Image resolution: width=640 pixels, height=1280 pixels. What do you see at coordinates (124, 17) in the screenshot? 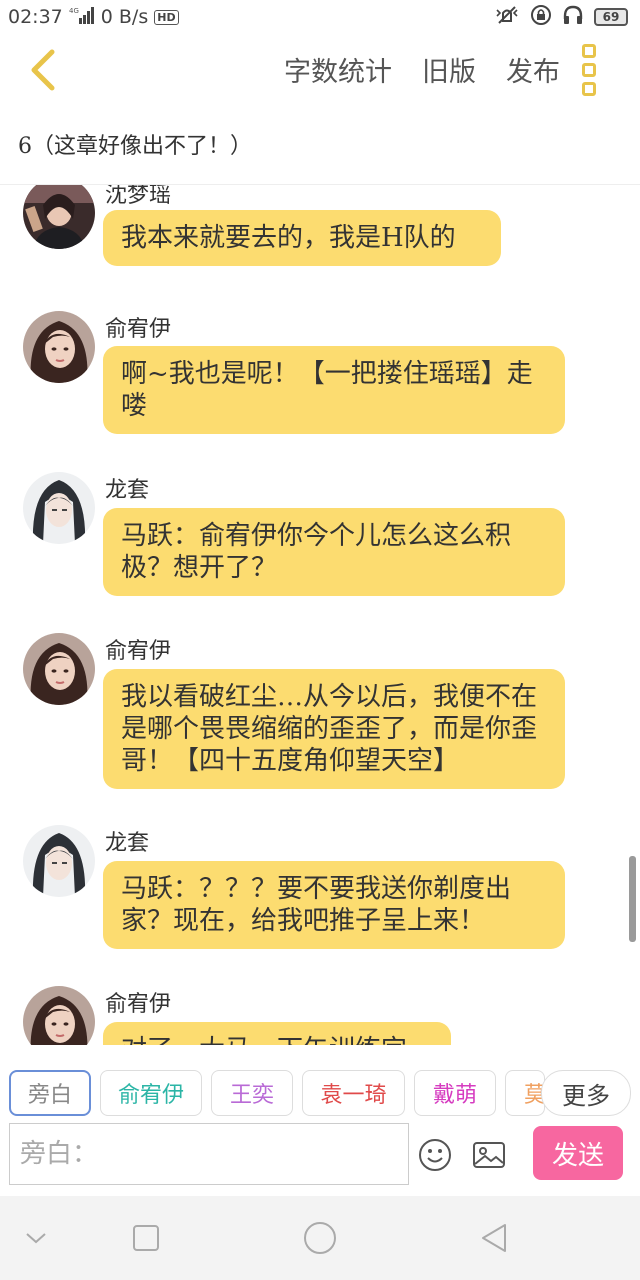
I see `network-speed: 0 B/s` at bounding box center [124, 17].